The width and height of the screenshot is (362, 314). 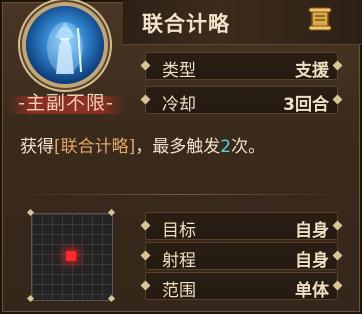 What do you see at coordinates (179, 231) in the screenshot?
I see `range-key: 目标` at bounding box center [179, 231].